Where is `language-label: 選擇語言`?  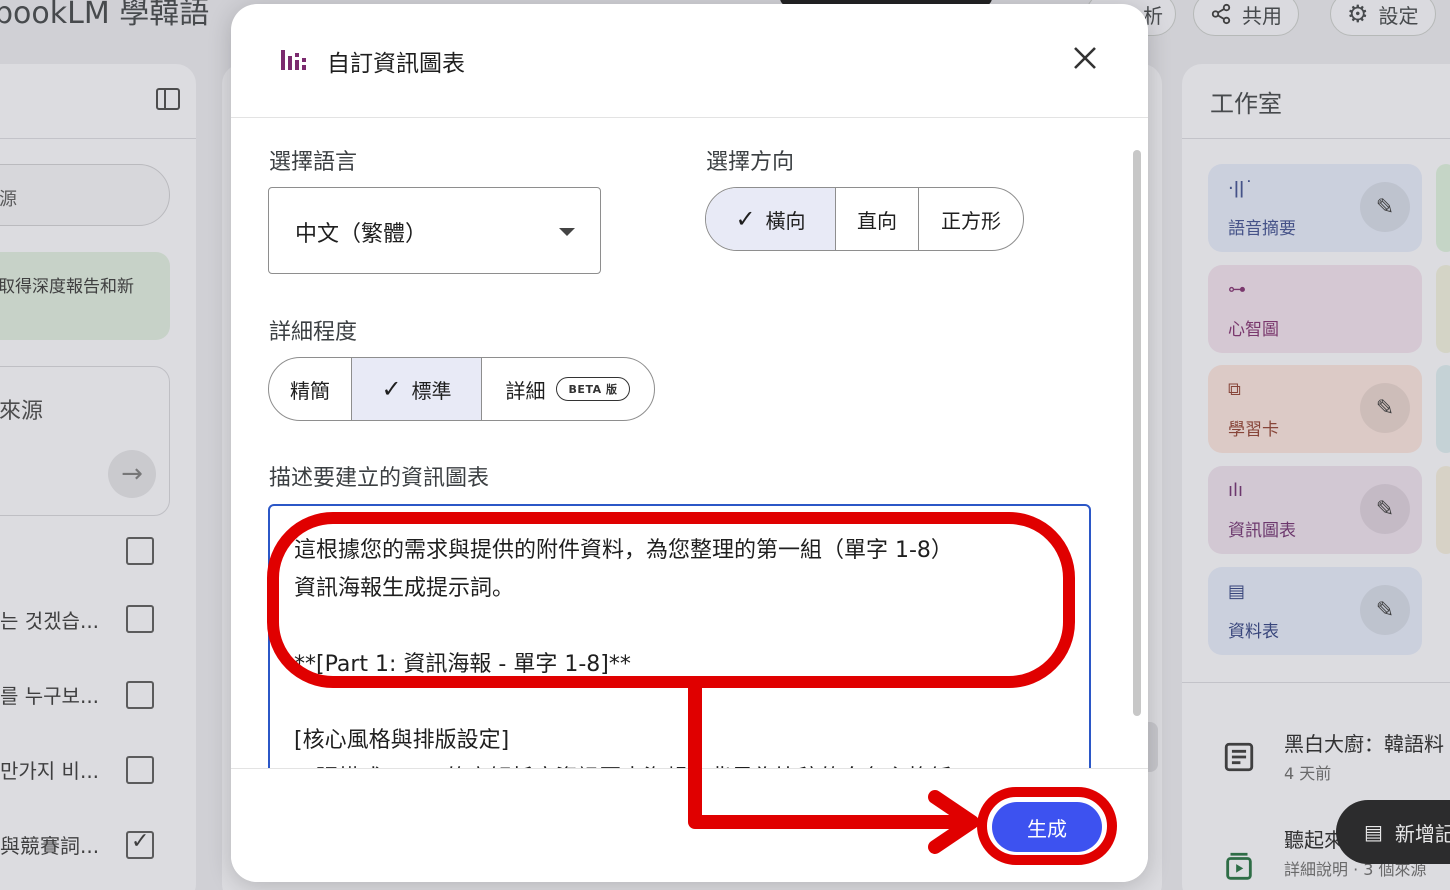 language-label: 選擇語言 is located at coordinates (313, 162).